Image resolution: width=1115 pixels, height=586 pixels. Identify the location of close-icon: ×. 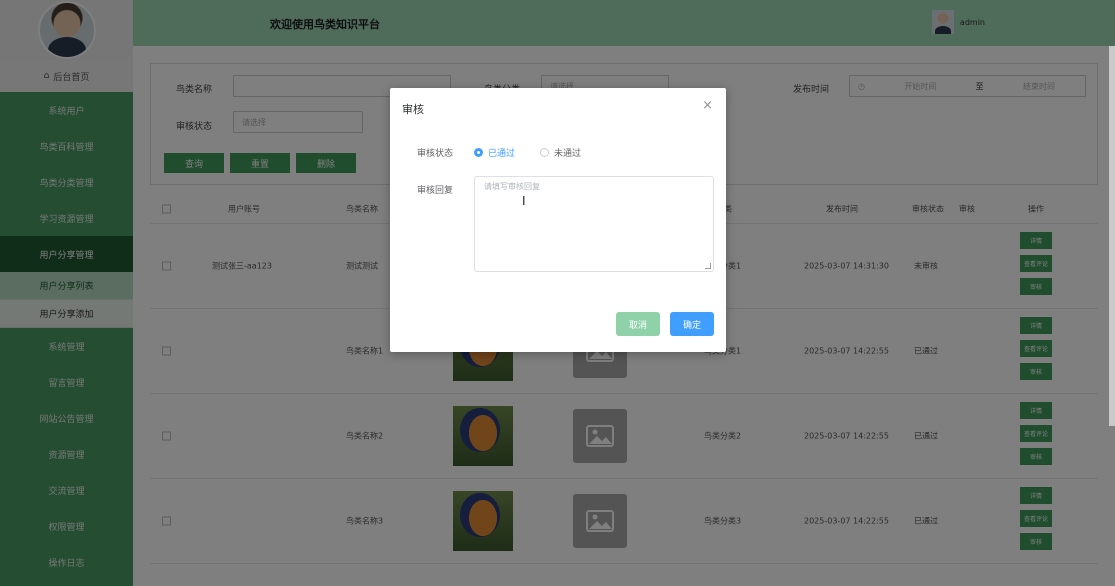
(707, 105).